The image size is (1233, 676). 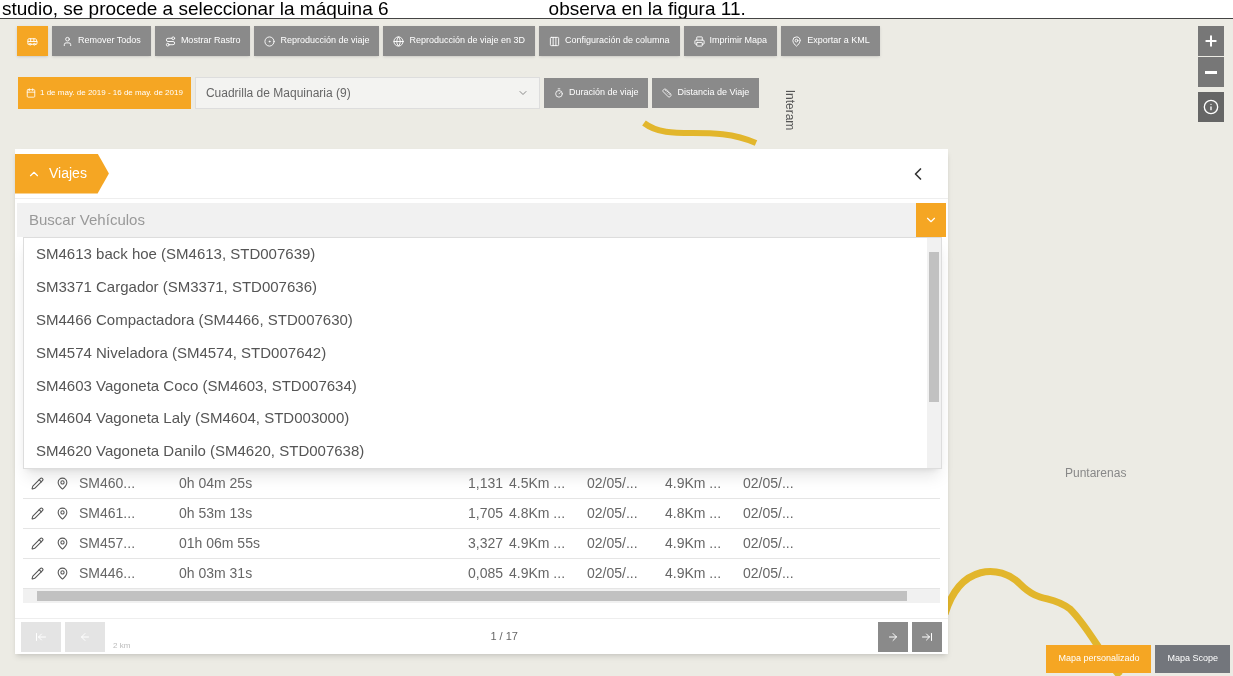 I want to click on plus-icon, so click(x=1211, y=41).